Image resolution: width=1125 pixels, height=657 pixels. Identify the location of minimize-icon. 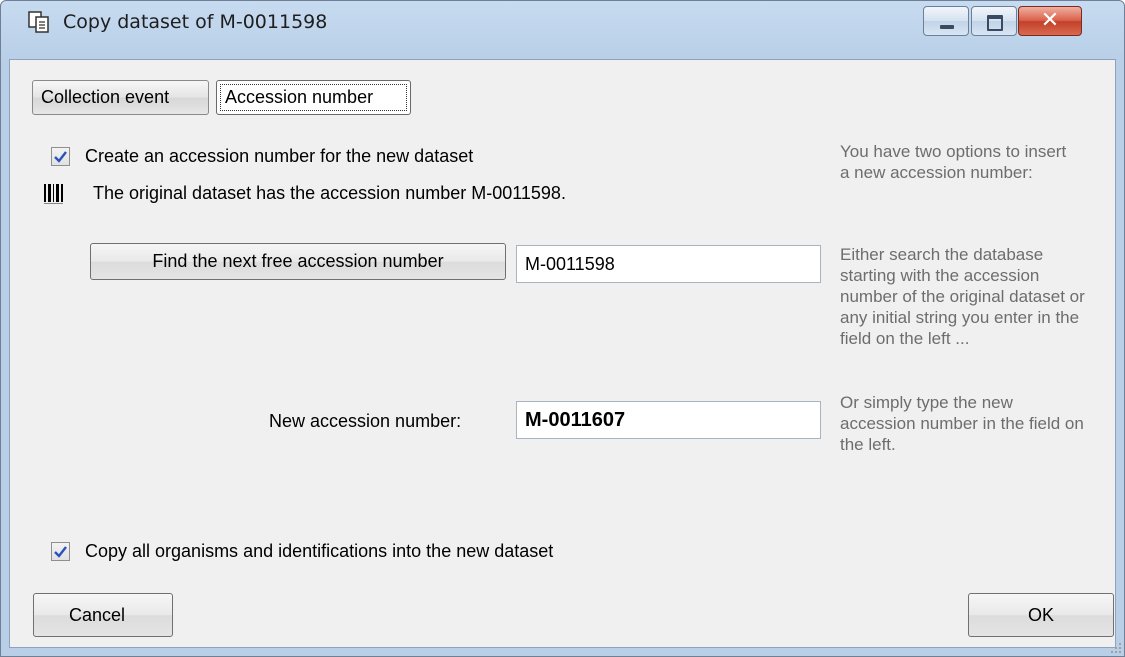
(947, 27).